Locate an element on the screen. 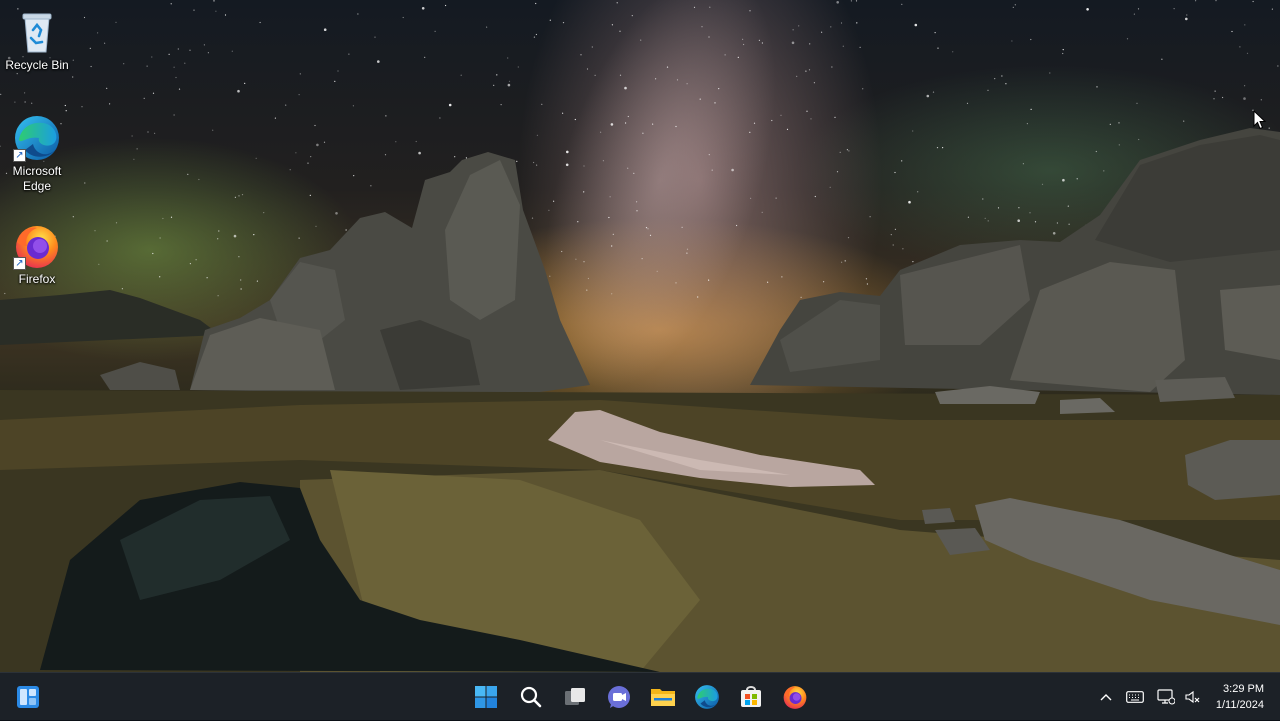 The height and width of the screenshot is (721, 1280). widgets-icon is located at coordinates (28, 697).